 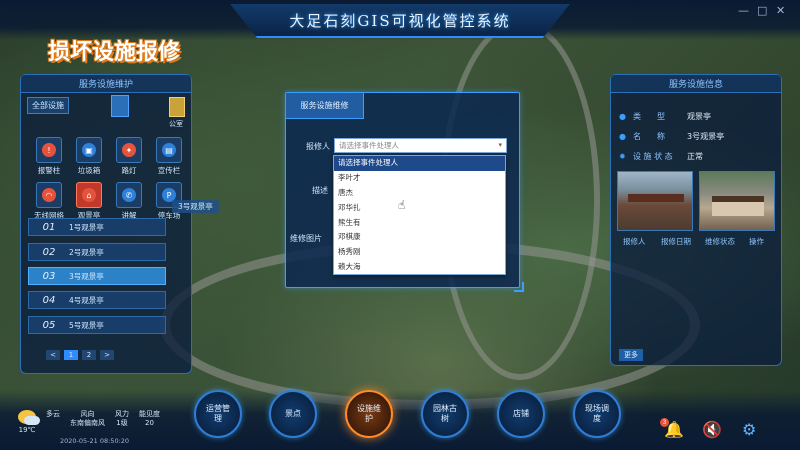 What do you see at coordinates (129, 150) in the screenshot?
I see `streetlight-icon: ✦` at bounding box center [129, 150].